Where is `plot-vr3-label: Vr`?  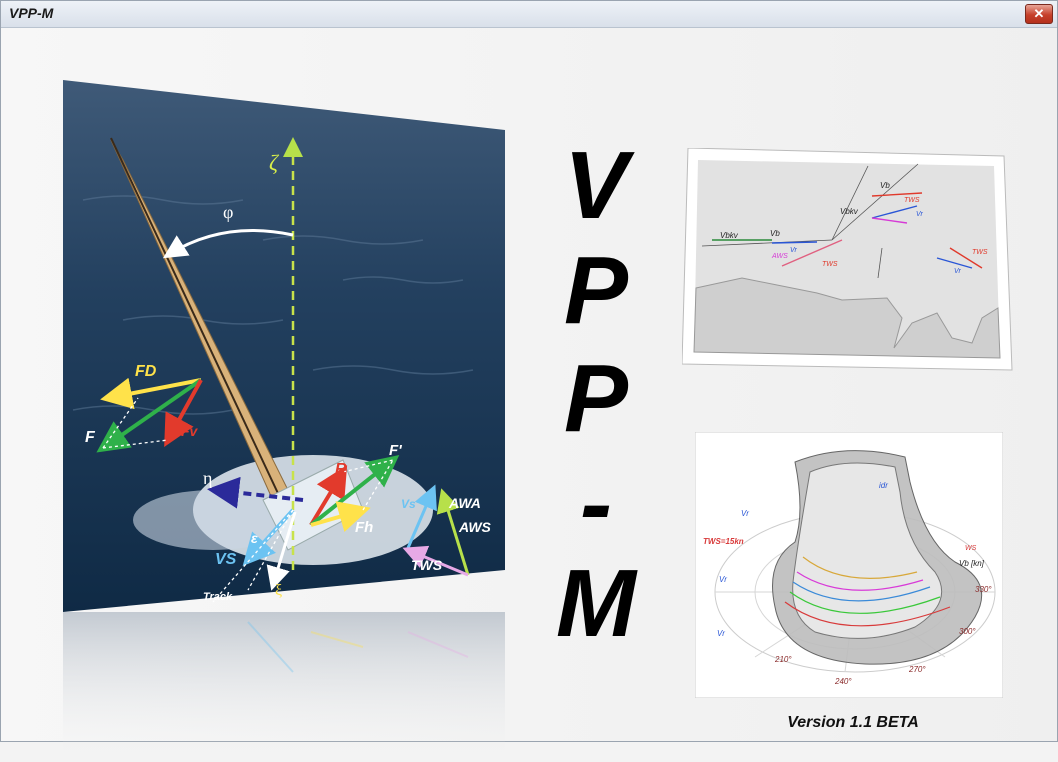
plot-vr3-label: Vr is located at coordinates (721, 633).